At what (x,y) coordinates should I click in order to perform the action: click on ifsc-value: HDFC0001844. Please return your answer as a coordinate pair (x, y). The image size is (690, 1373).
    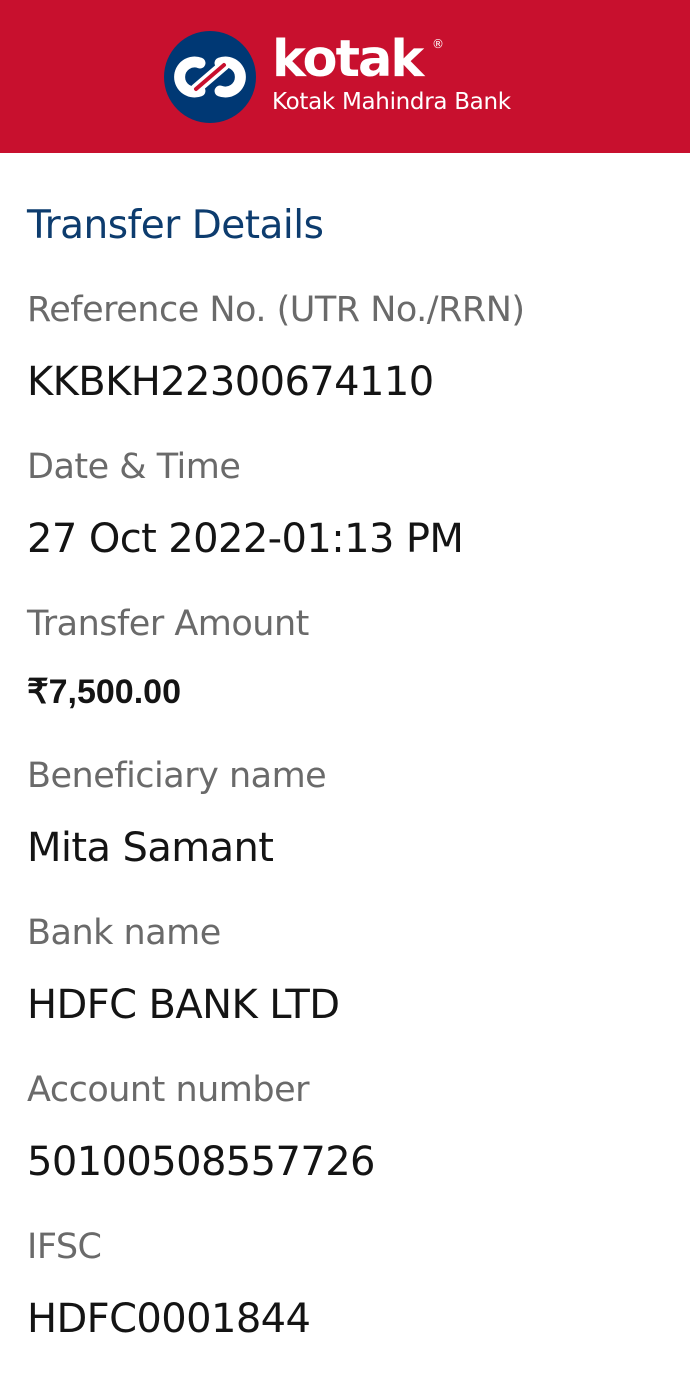
    Looking at the image, I should click on (169, 1319).